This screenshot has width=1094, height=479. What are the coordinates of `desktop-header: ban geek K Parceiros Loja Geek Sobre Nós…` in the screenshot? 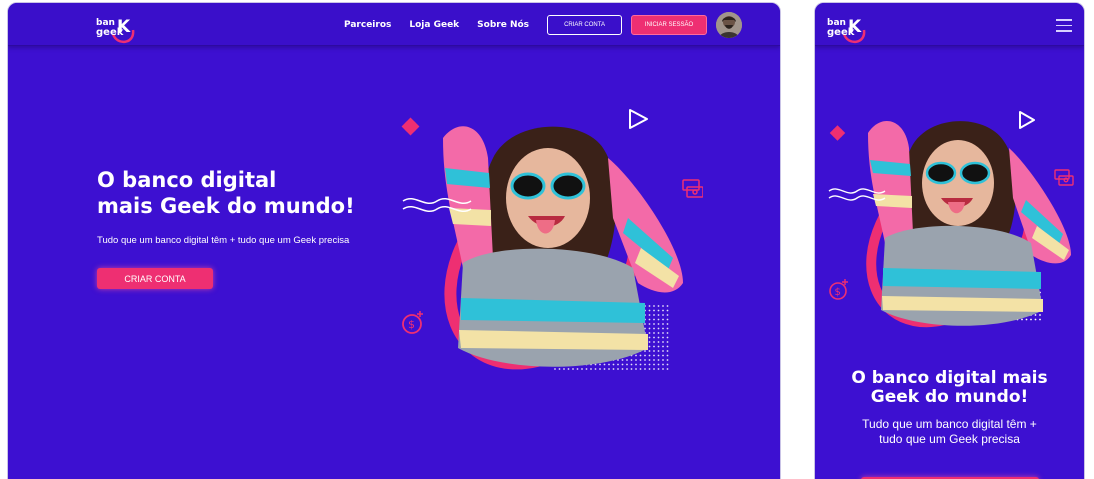 It's located at (394, 24).